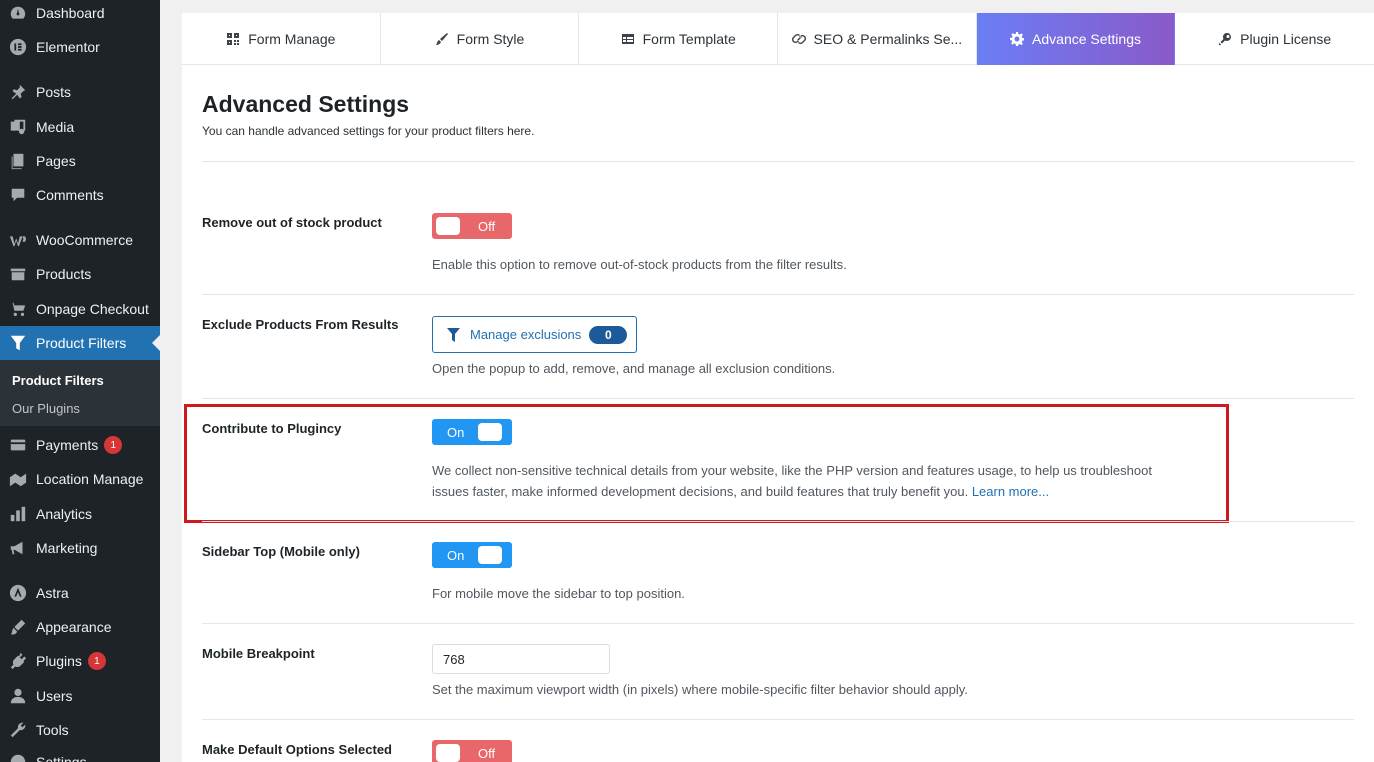  I want to click on menu-item-posts: Posts, so click(80, 92).